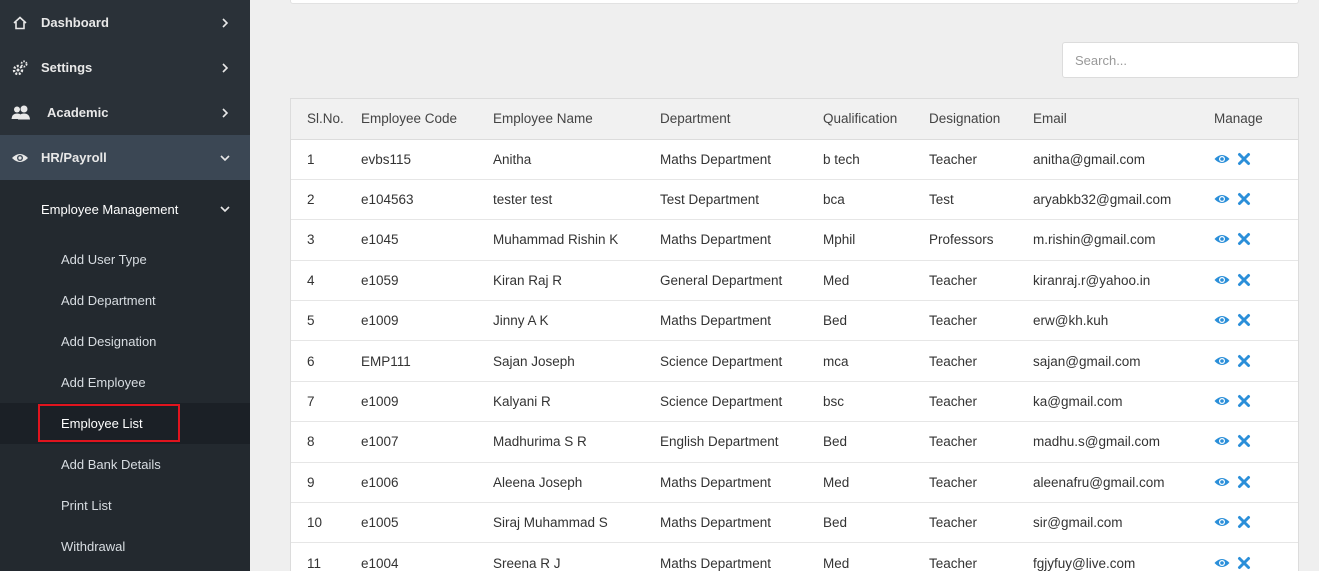 Image resolution: width=1319 pixels, height=571 pixels. What do you see at coordinates (109, 423) in the screenshot?
I see `highlight-box` at bounding box center [109, 423].